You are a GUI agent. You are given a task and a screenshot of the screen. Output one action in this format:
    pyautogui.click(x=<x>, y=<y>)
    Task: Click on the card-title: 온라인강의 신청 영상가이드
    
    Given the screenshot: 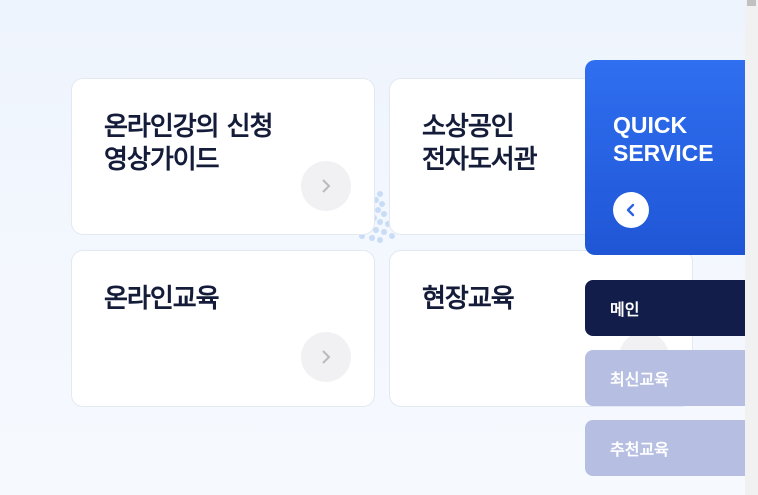 What is the action you would take?
    pyautogui.click(x=188, y=143)
    